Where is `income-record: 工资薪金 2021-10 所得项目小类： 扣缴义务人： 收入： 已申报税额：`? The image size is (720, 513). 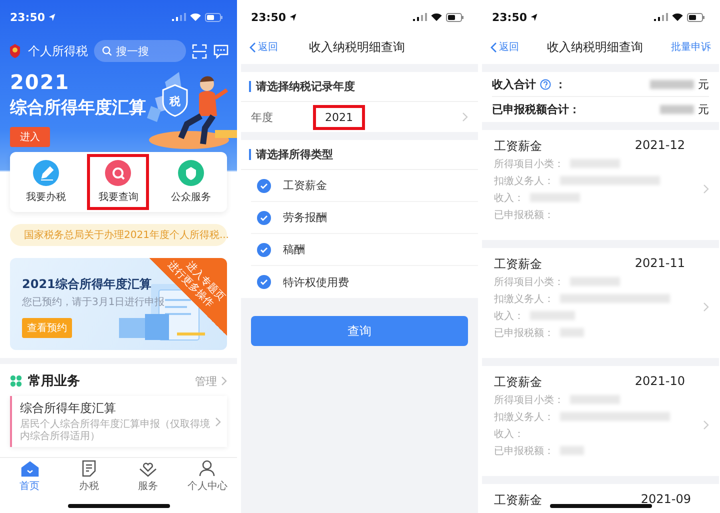 income-record: 工资薪金 2021-10 所得项目小类： 扣缴义务人： 收入： 已申报税额： is located at coordinates (600, 421).